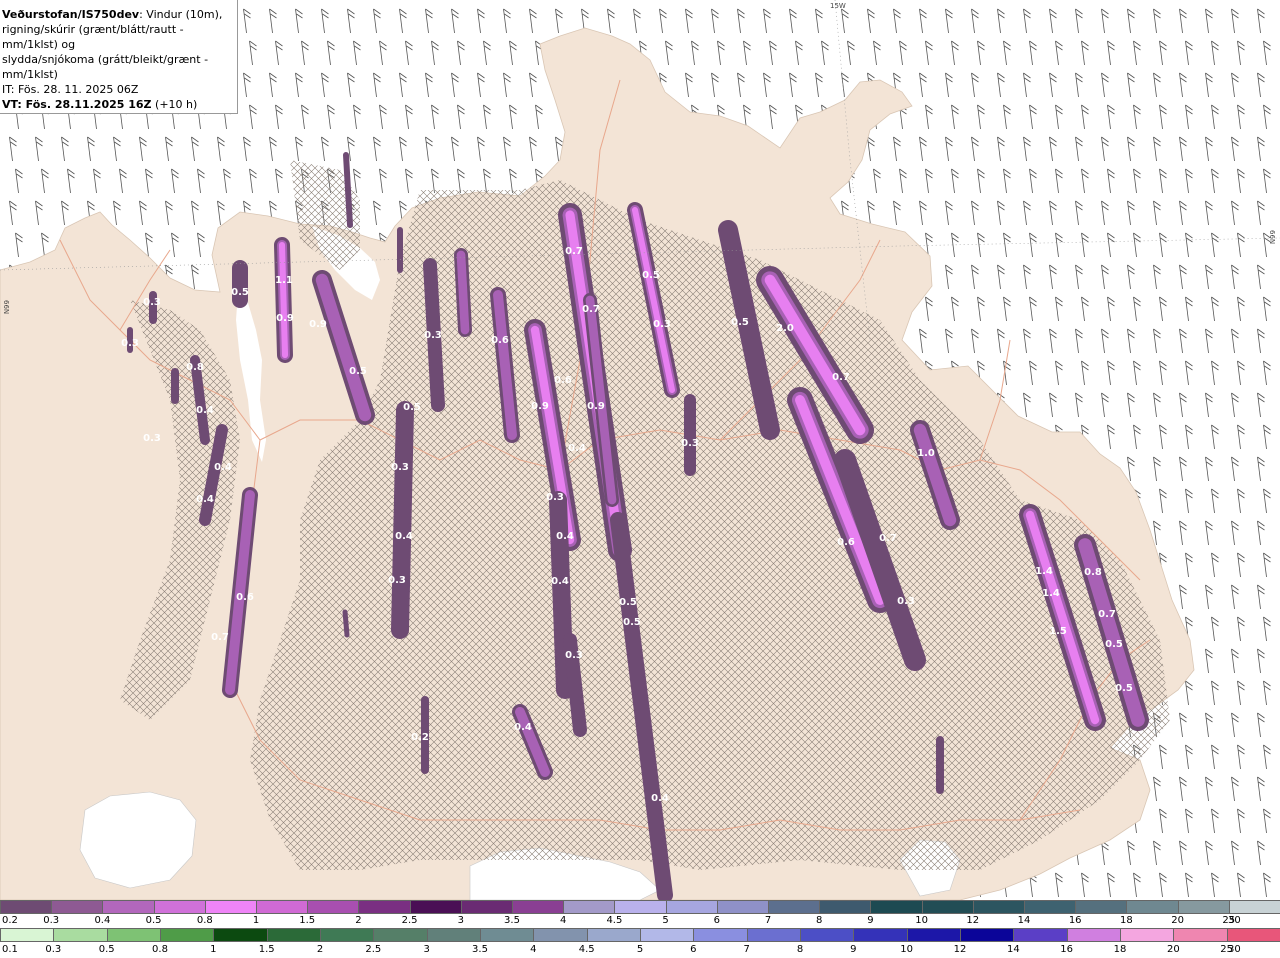  What do you see at coordinates (1058, 631) in the screenshot?
I see `precip-value-label: 1.5` at bounding box center [1058, 631].